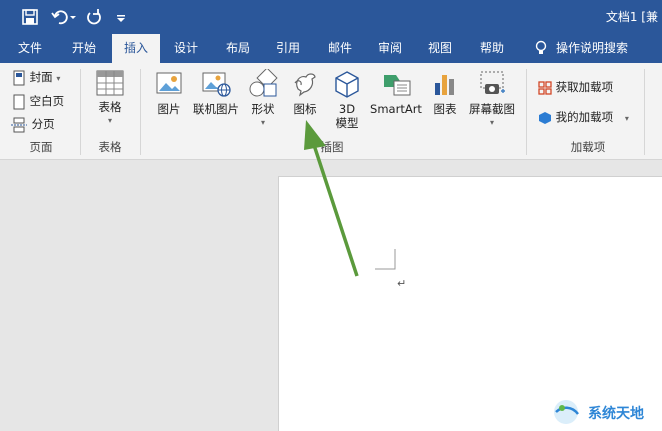  Describe the element at coordinates (616, 414) in the screenshot. I see `watermark-text: 系统天地` at that location.